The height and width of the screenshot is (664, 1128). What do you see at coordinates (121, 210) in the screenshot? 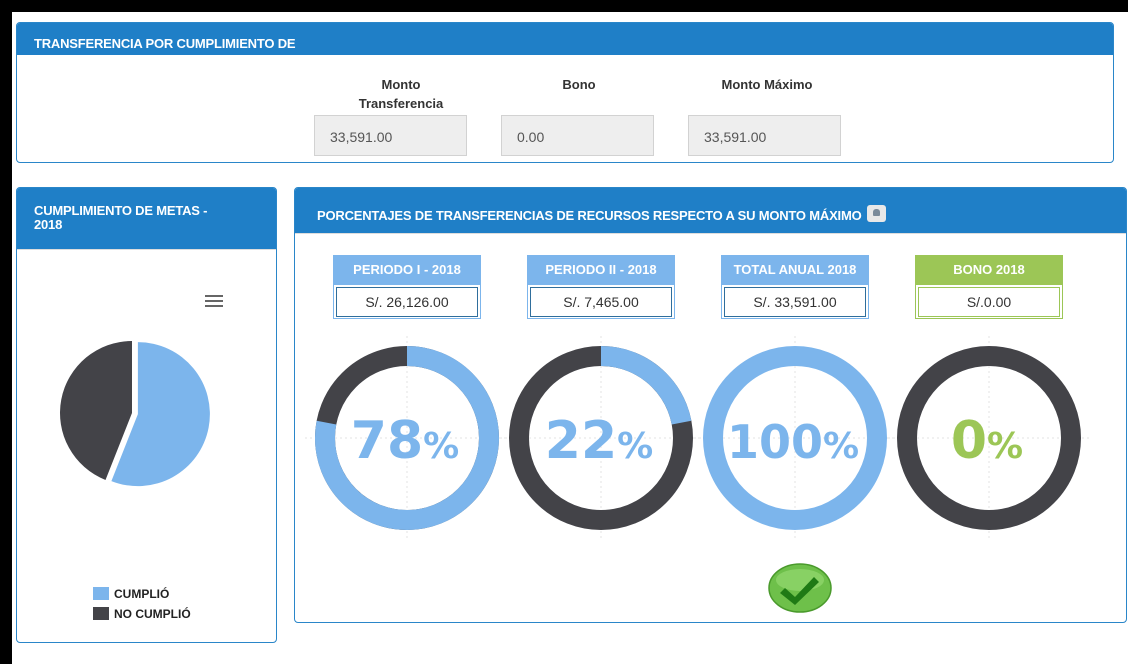
I see `metas-title-line1: CUMPLIMIENTO DE METAS -` at bounding box center [121, 210].